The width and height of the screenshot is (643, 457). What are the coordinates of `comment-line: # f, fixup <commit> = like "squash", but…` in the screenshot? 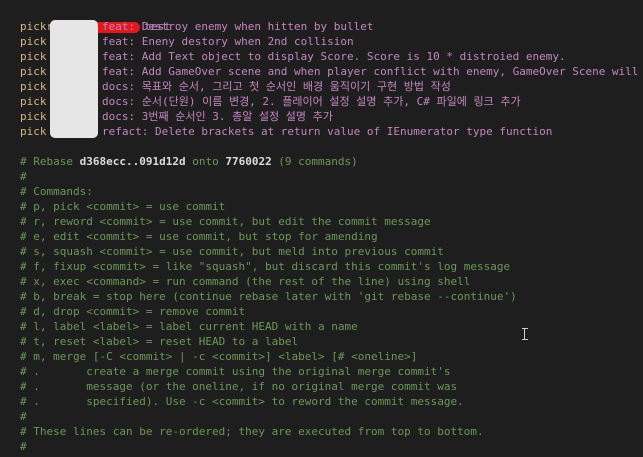 It's located at (265, 266).